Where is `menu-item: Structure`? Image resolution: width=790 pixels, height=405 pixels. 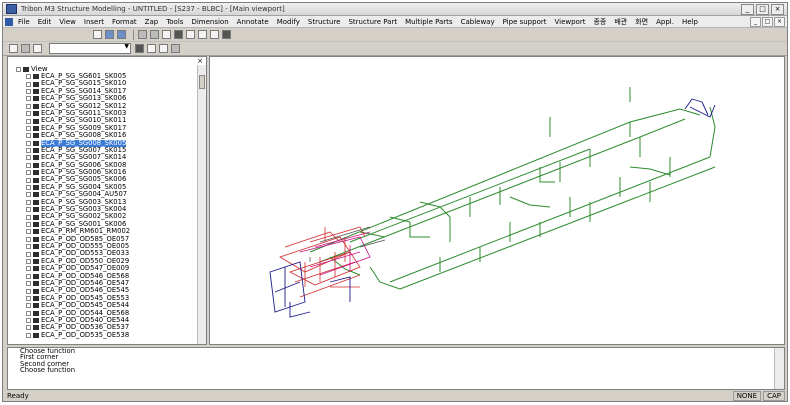 menu-item: Structure is located at coordinates (324, 22).